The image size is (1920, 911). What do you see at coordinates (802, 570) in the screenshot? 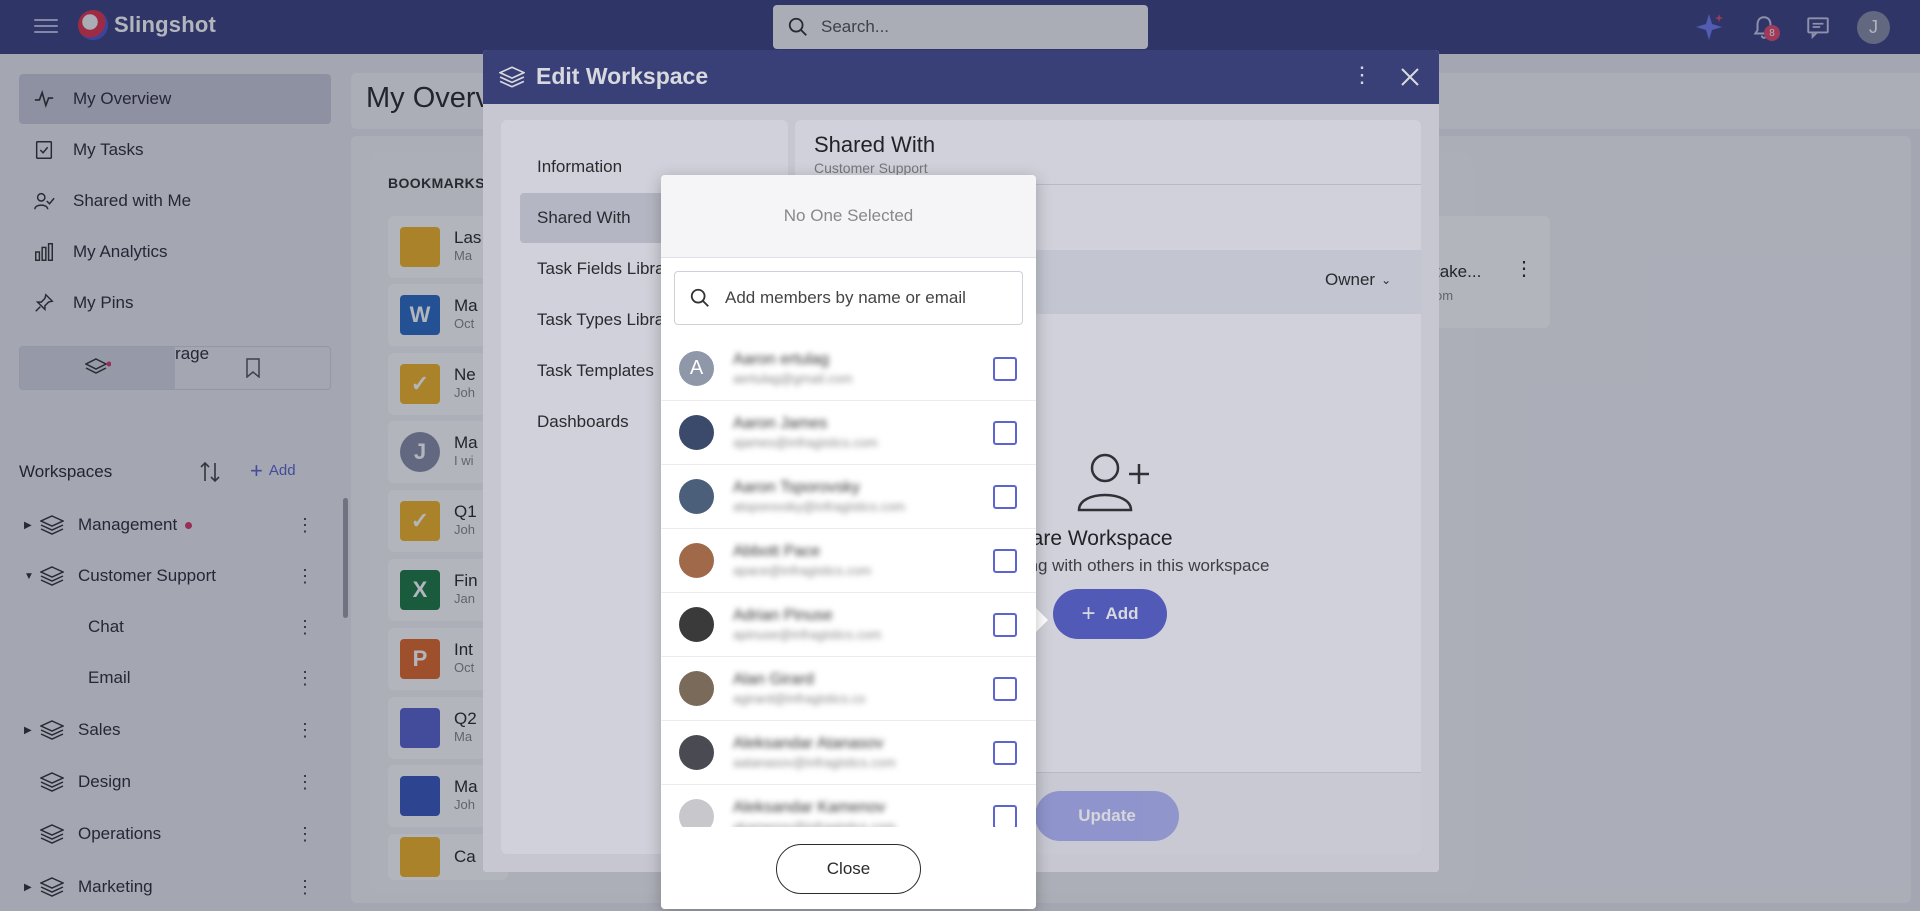
I see `member-email: apace@infragistics.com` at bounding box center [802, 570].